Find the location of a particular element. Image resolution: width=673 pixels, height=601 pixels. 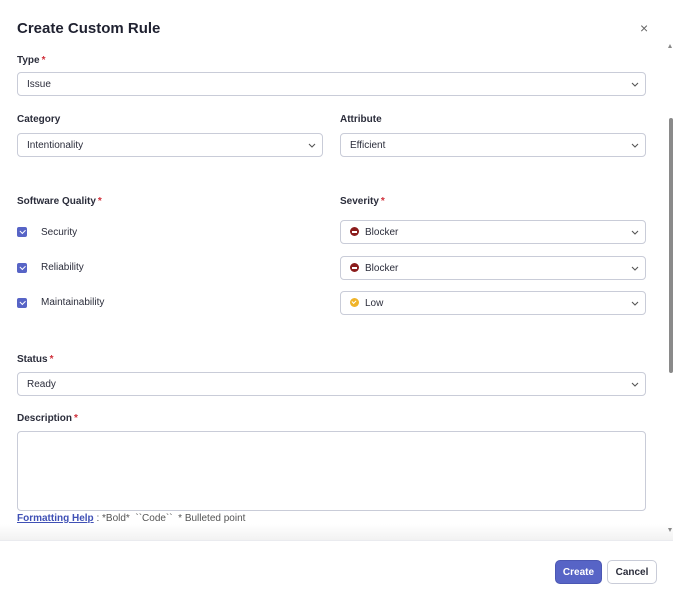

security-severity-value: Blocker is located at coordinates (382, 232).